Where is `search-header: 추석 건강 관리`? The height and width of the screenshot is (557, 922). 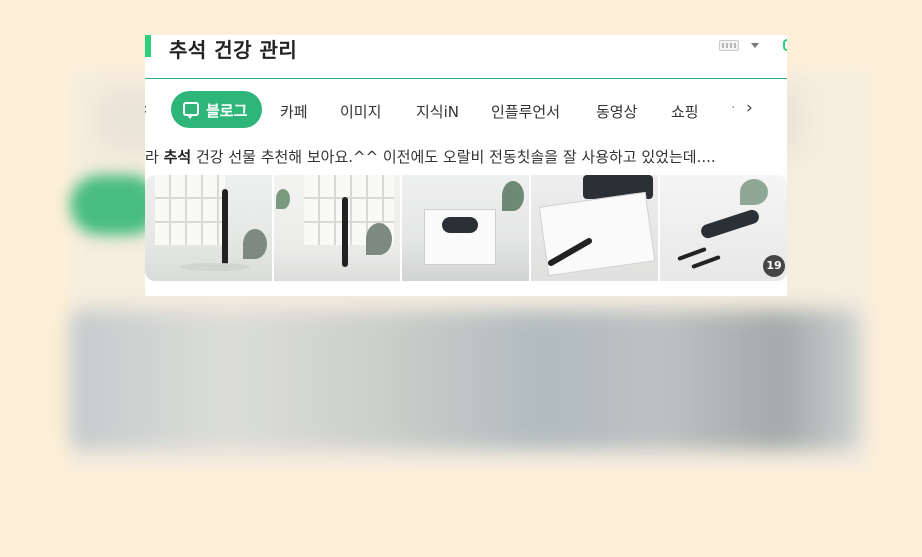 search-header: 추석 건강 관리 is located at coordinates (466, 57).